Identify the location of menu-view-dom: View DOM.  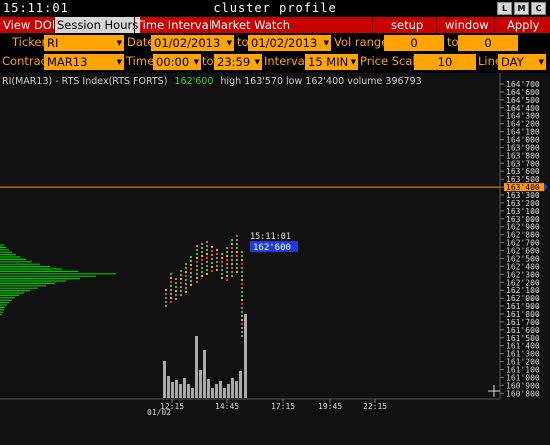
(32, 25).